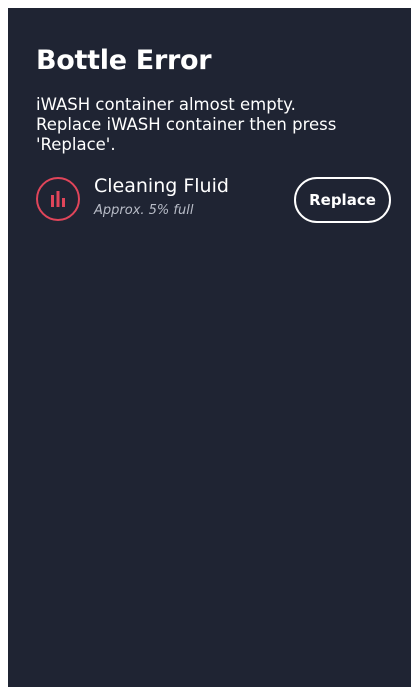  Describe the element at coordinates (186, 124) in the screenshot. I see `message-line-2: Replace iWASH container then press` at that location.